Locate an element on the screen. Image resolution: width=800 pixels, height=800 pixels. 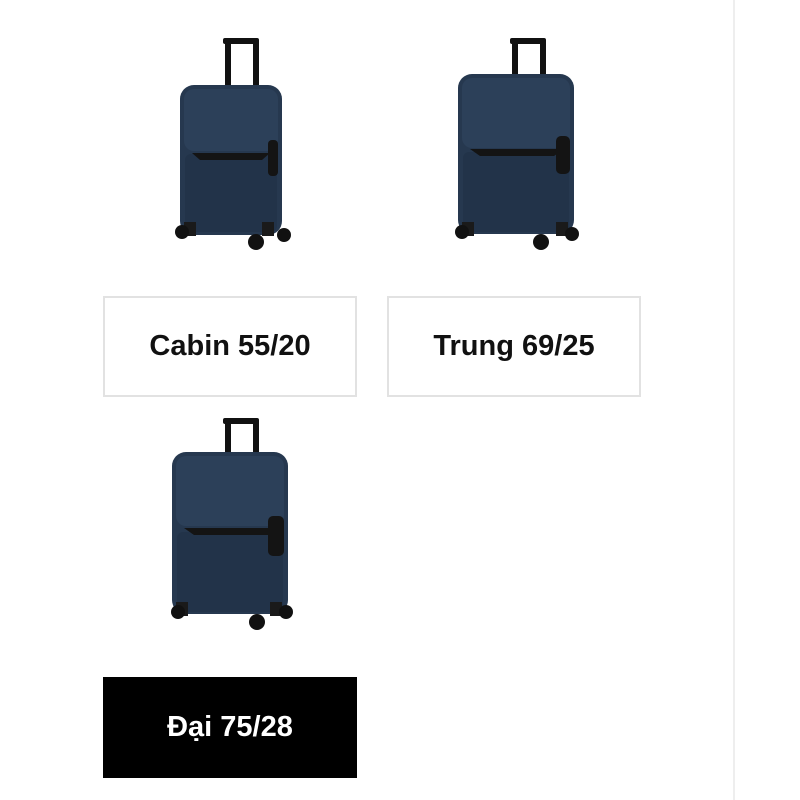
suitcase-large-image is located at coordinates (232, 524).